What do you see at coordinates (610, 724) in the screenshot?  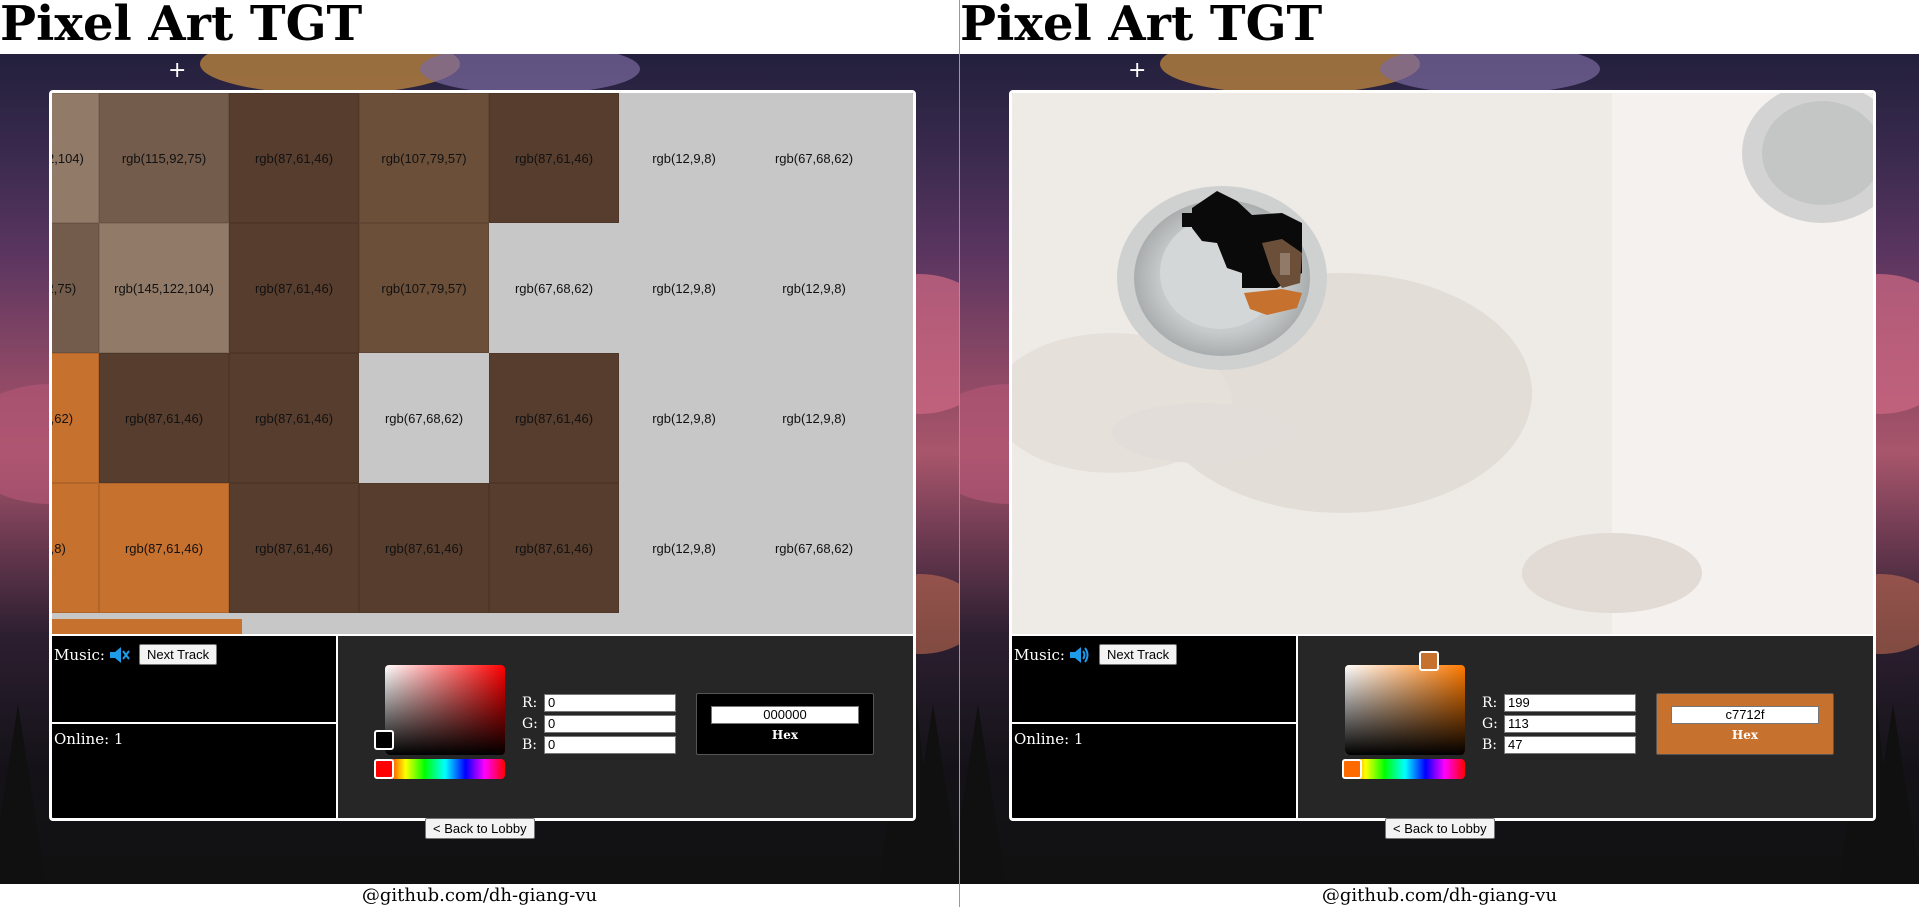 I see `g-input: 0` at bounding box center [610, 724].